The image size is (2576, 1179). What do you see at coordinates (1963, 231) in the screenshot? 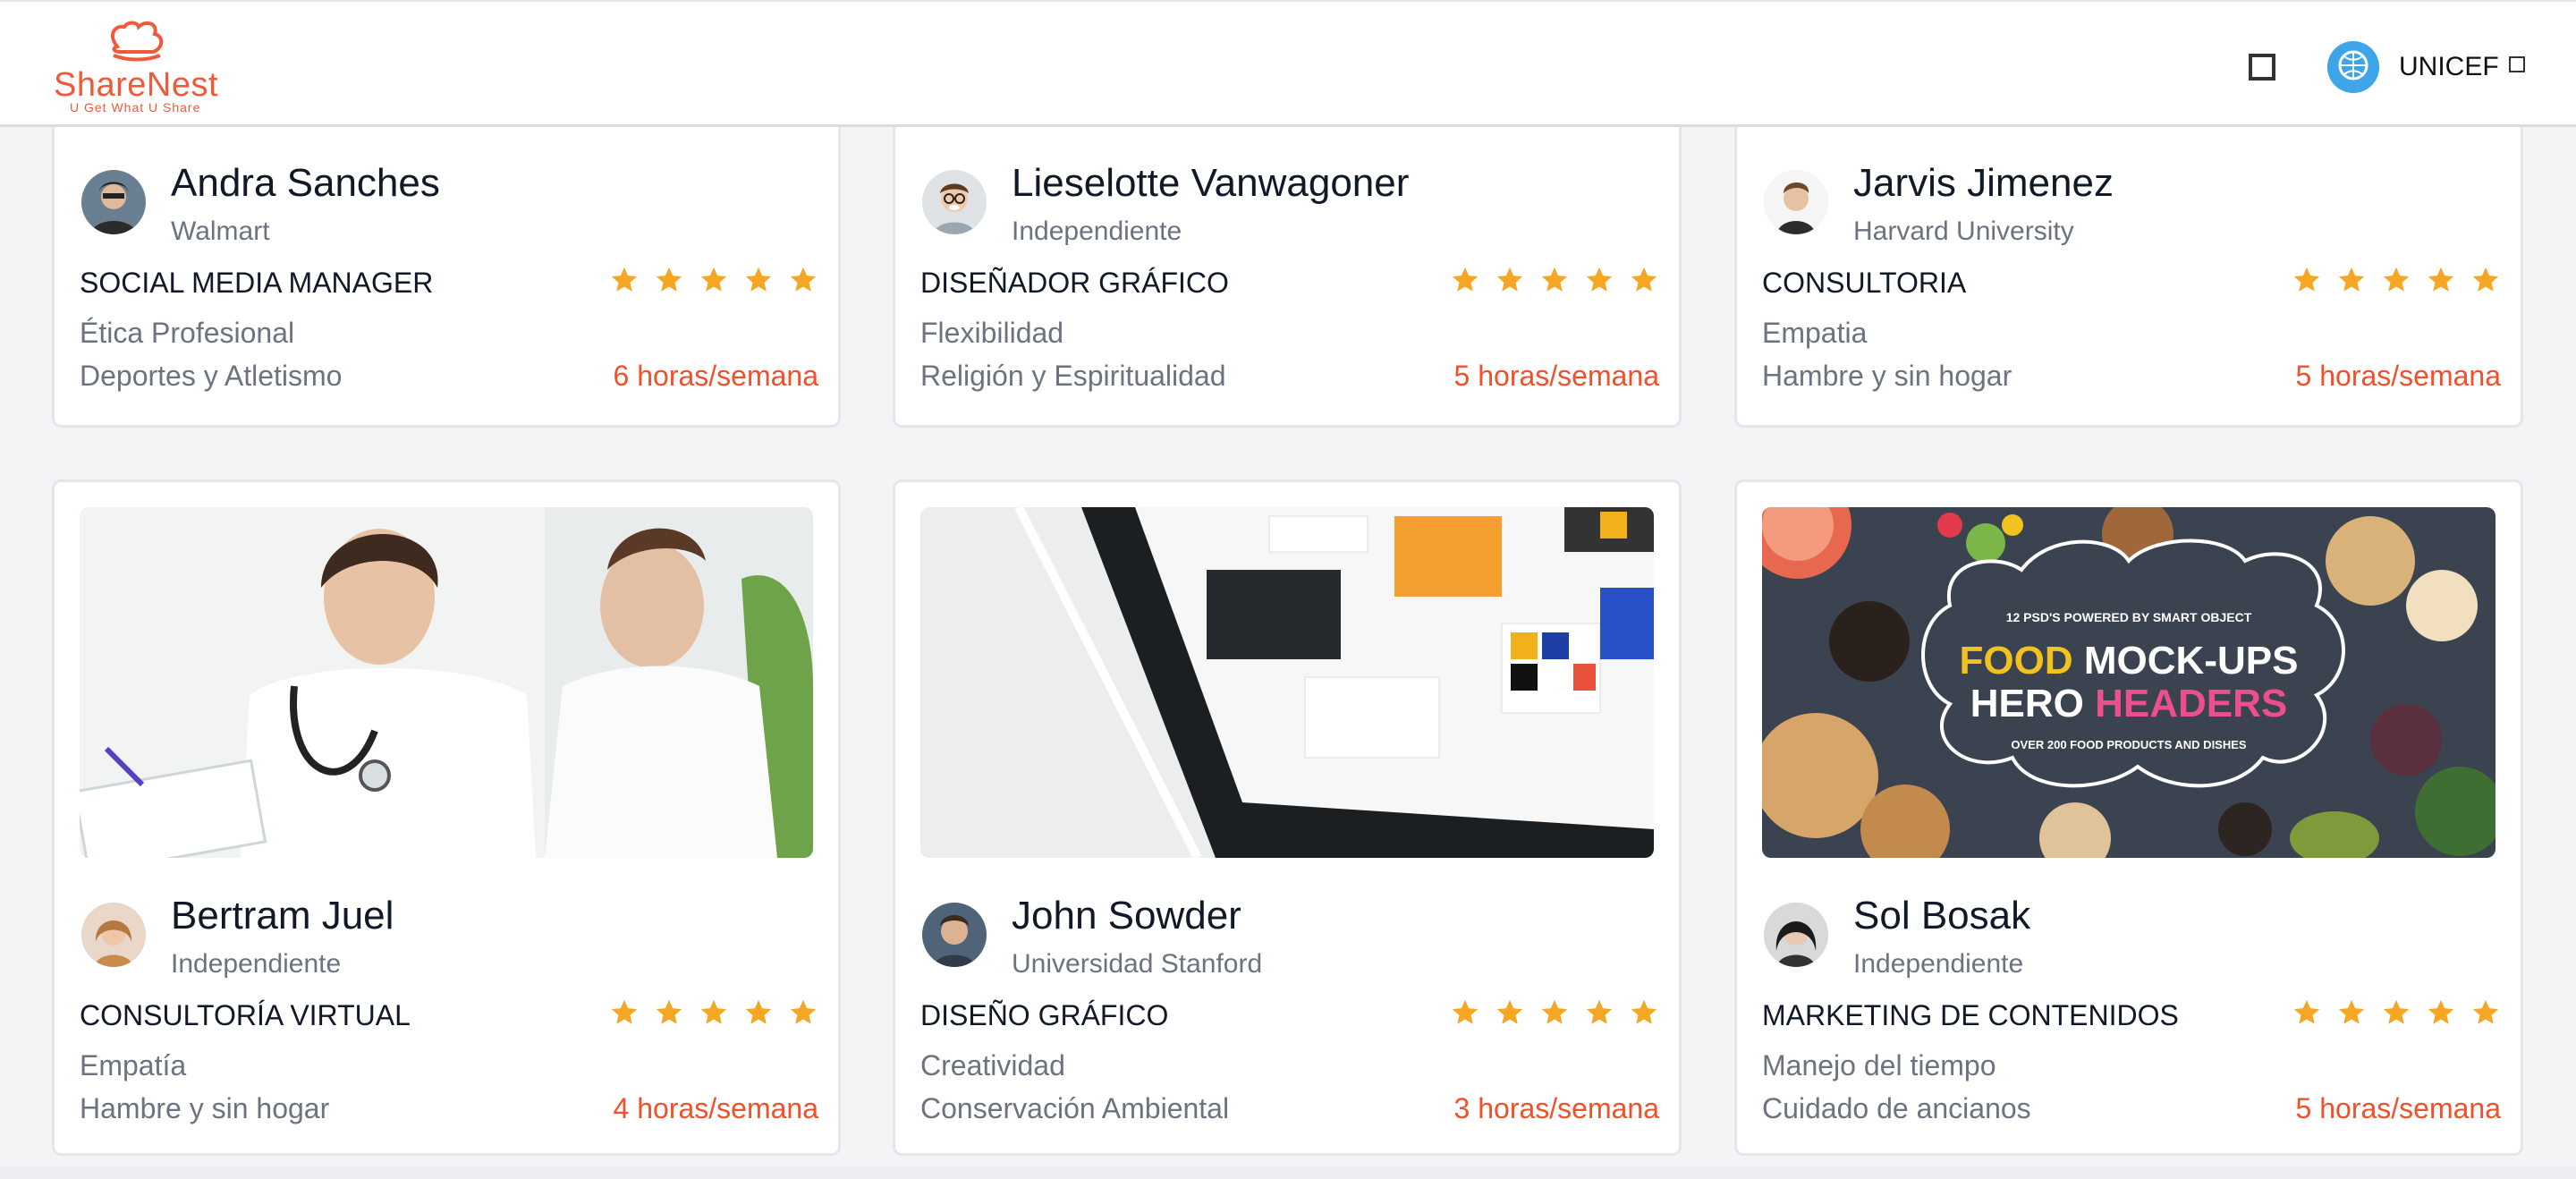
I see `person-organization: Harvard University` at bounding box center [1963, 231].